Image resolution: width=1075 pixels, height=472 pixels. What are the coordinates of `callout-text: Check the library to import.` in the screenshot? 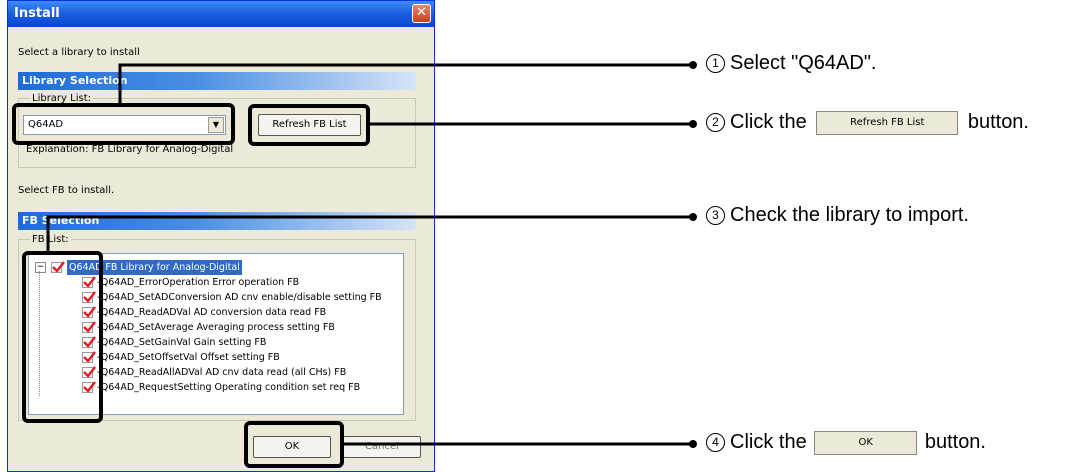 It's located at (849, 215).